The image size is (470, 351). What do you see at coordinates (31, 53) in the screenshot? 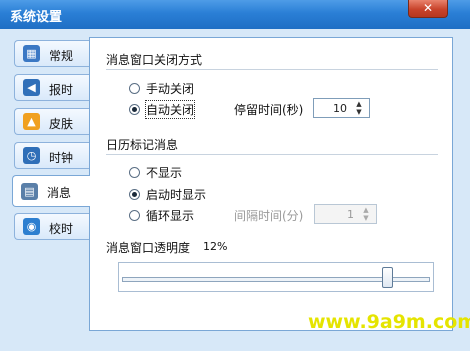
I see `settings-icon: ▦` at bounding box center [31, 53].